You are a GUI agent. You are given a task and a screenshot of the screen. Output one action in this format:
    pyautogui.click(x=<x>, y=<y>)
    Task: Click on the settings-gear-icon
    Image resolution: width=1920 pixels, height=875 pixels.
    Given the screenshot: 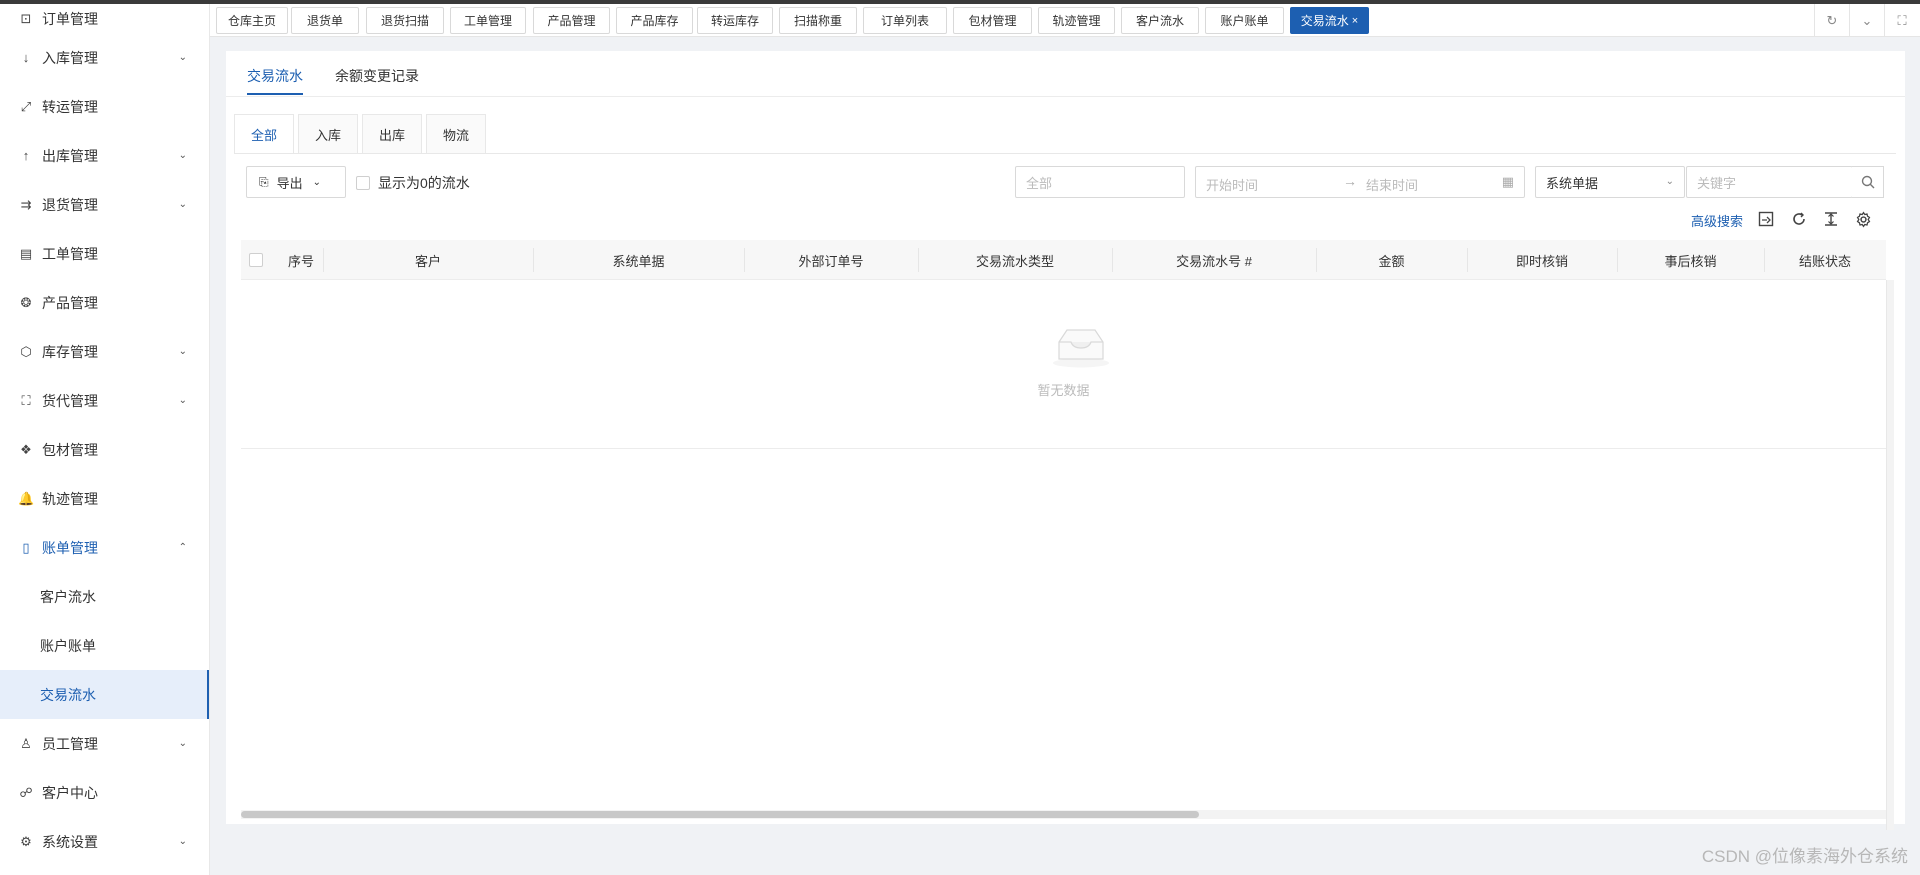 What is the action you would take?
    pyautogui.click(x=1863, y=219)
    